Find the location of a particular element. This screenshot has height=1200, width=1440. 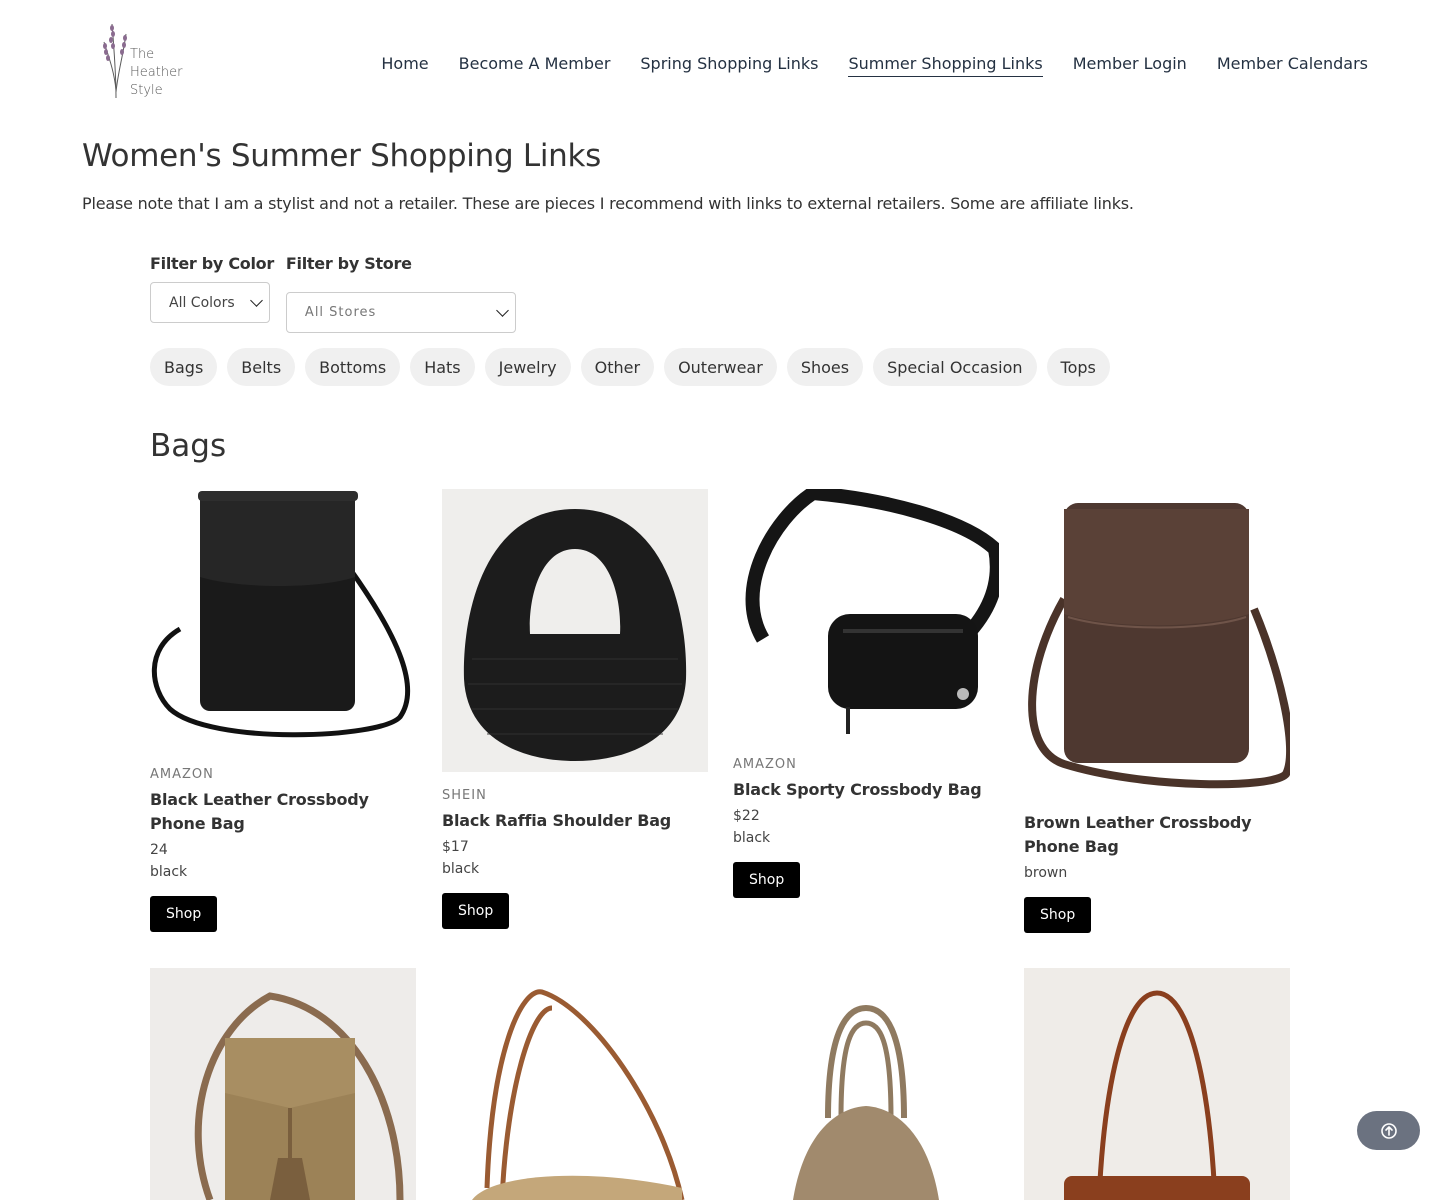

arrow-up-circle-icon is located at coordinates (1388, 1130).